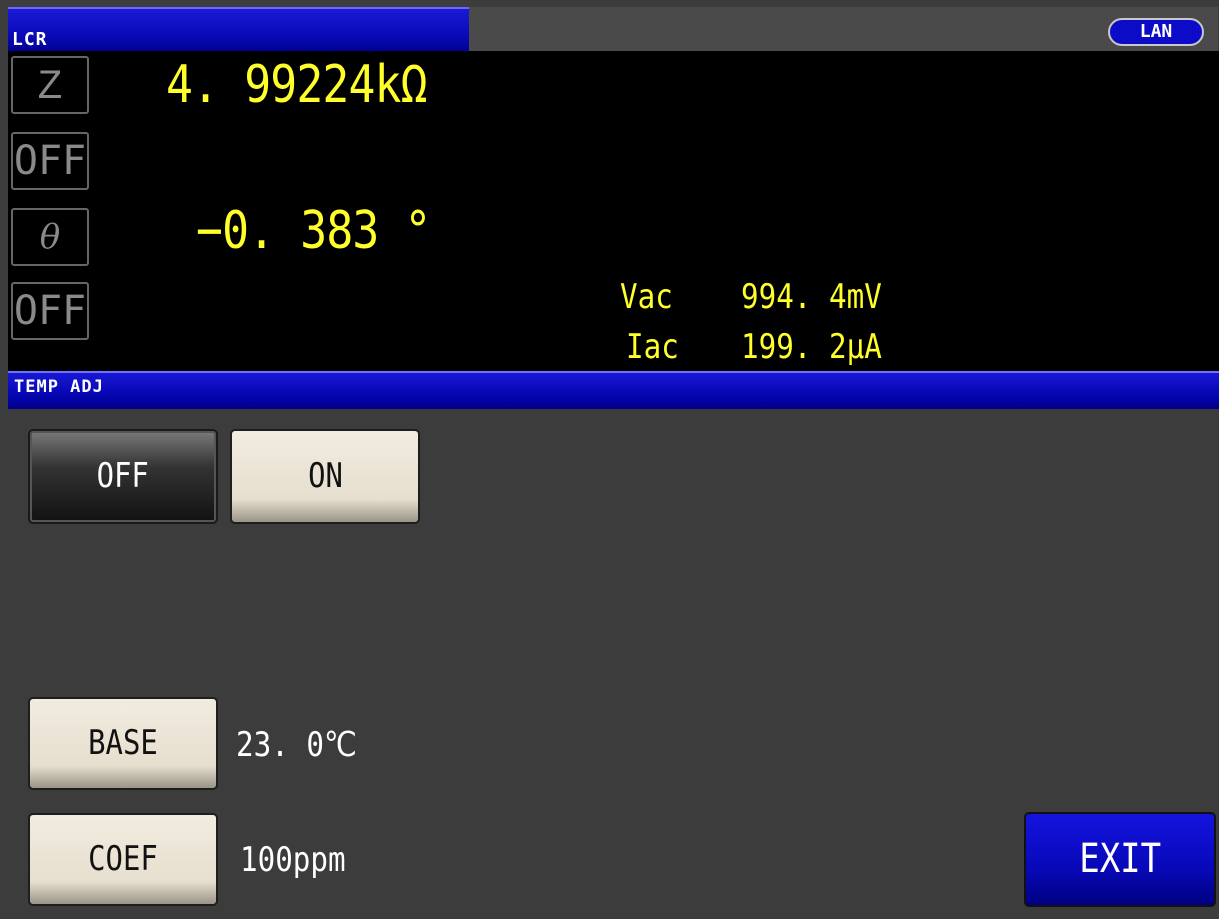 This screenshot has height=919, width=1219. Describe the element at coordinates (238, 30) in the screenshot. I see `mode-title-bar: LCR` at that location.